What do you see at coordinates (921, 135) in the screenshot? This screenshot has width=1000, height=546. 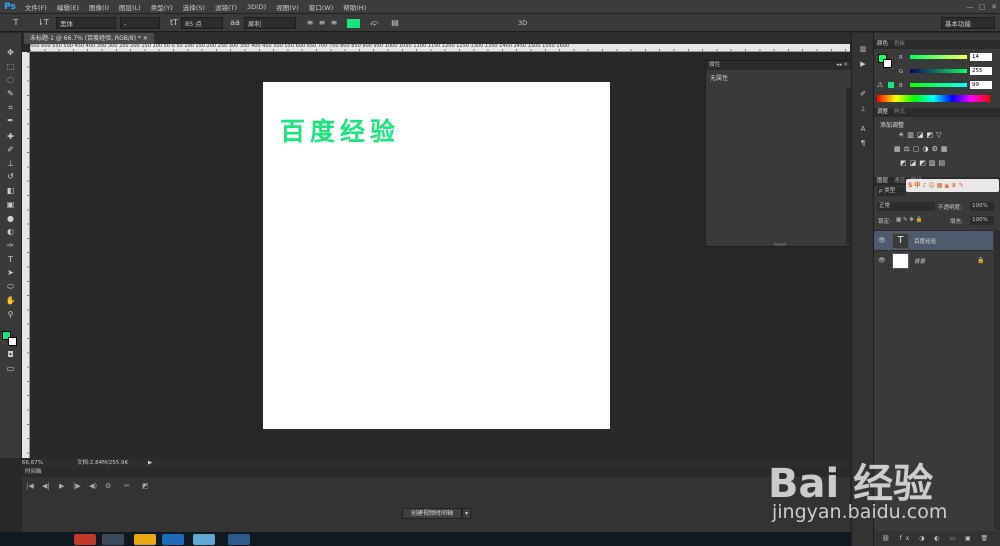 I see `adjustment-icons-row1: ☀▥◪◩▽` at bounding box center [921, 135].